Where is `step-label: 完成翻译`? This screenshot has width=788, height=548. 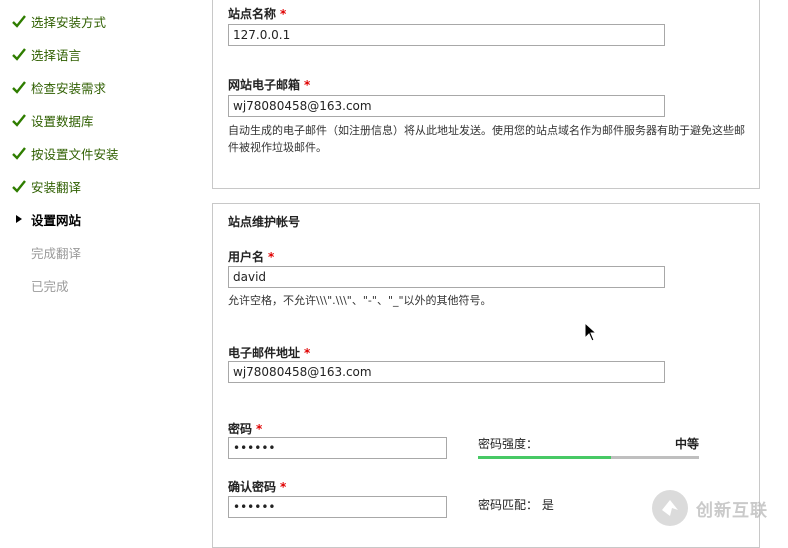 step-label: 完成翻译 is located at coordinates (56, 253).